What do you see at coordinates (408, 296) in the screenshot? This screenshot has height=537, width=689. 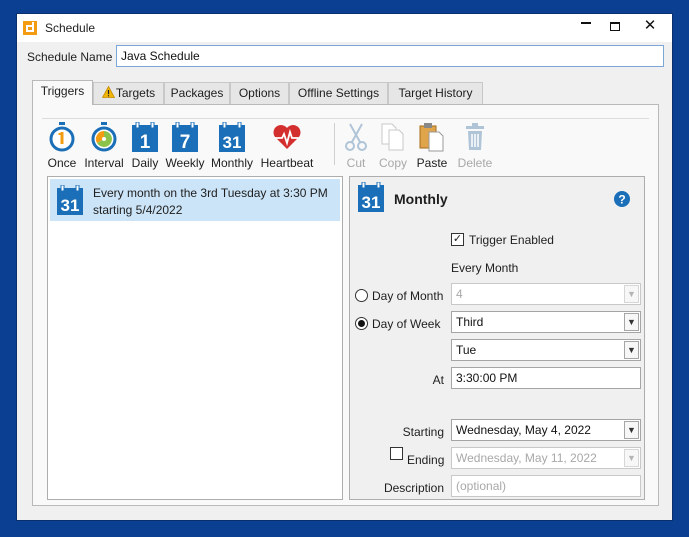 I see `day-of-month-label: Day of Month` at bounding box center [408, 296].